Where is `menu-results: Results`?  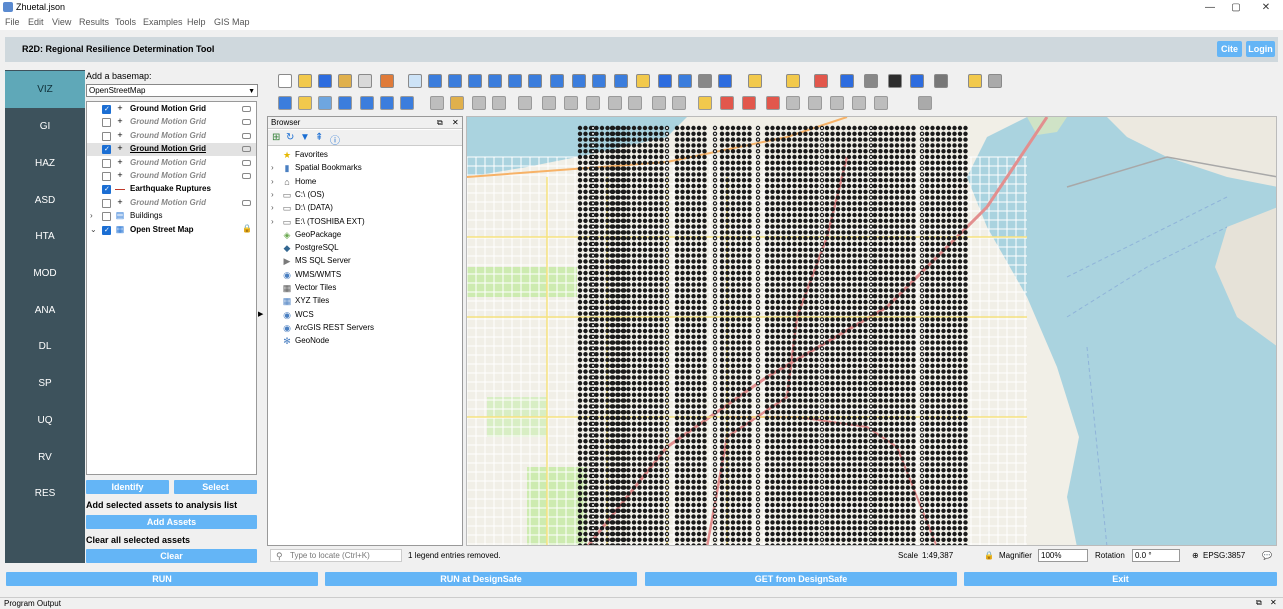 menu-results: Results is located at coordinates (94, 22).